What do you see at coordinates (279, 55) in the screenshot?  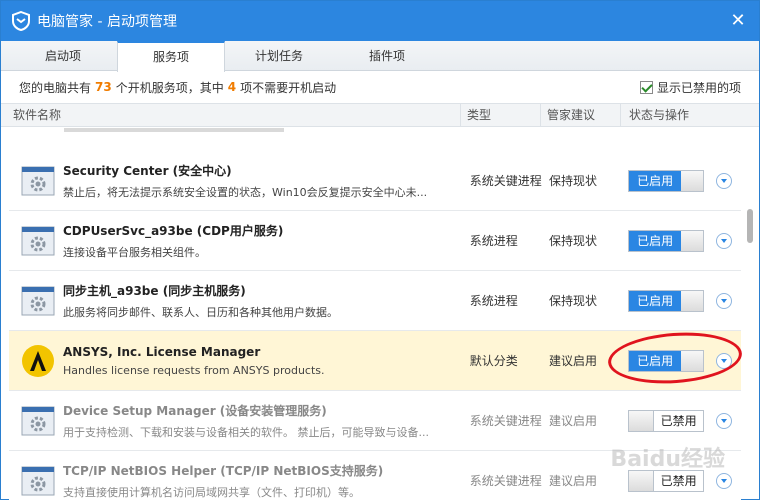 I see `tab-scheduled-tasks: 计划任务` at bounding box center [279, 55].